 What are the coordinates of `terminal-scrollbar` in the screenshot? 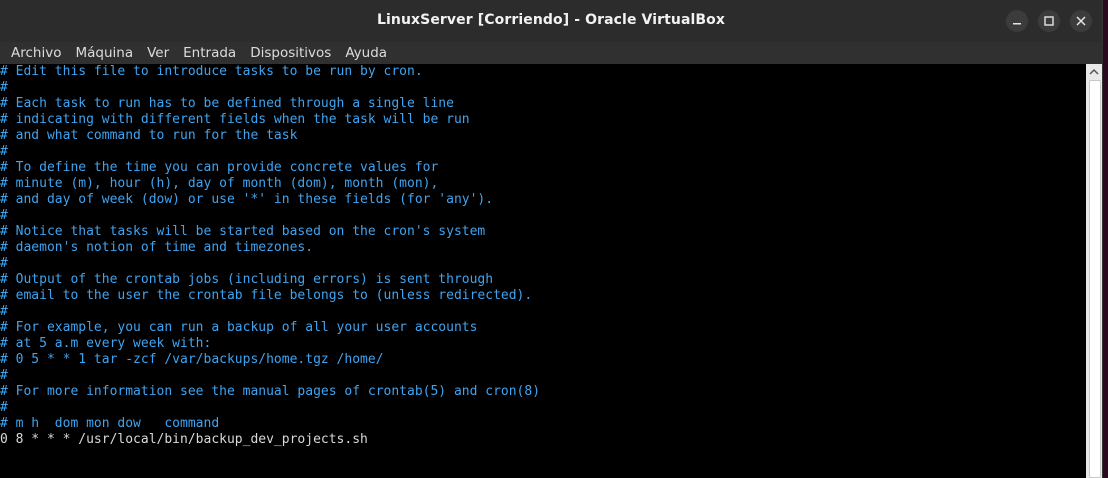 It's located at (1094, 271).